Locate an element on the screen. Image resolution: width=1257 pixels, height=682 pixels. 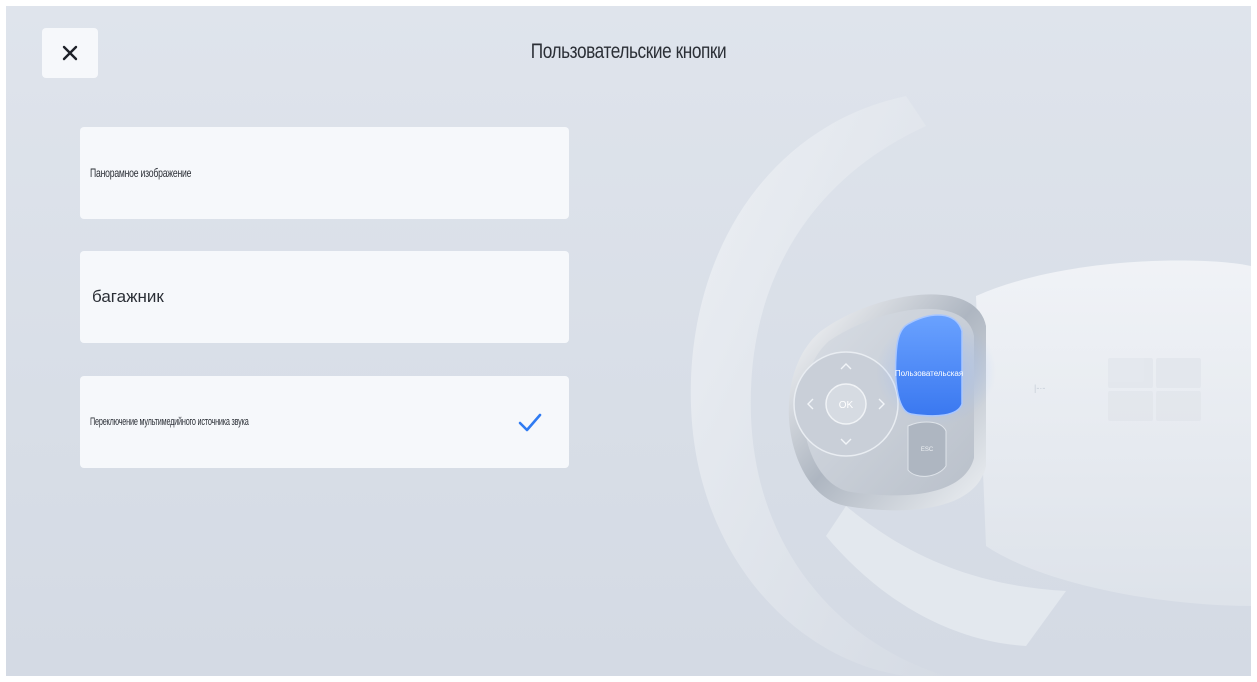
option-panoramic-view: Панорамное изображение is located at coordinates (324, 173).